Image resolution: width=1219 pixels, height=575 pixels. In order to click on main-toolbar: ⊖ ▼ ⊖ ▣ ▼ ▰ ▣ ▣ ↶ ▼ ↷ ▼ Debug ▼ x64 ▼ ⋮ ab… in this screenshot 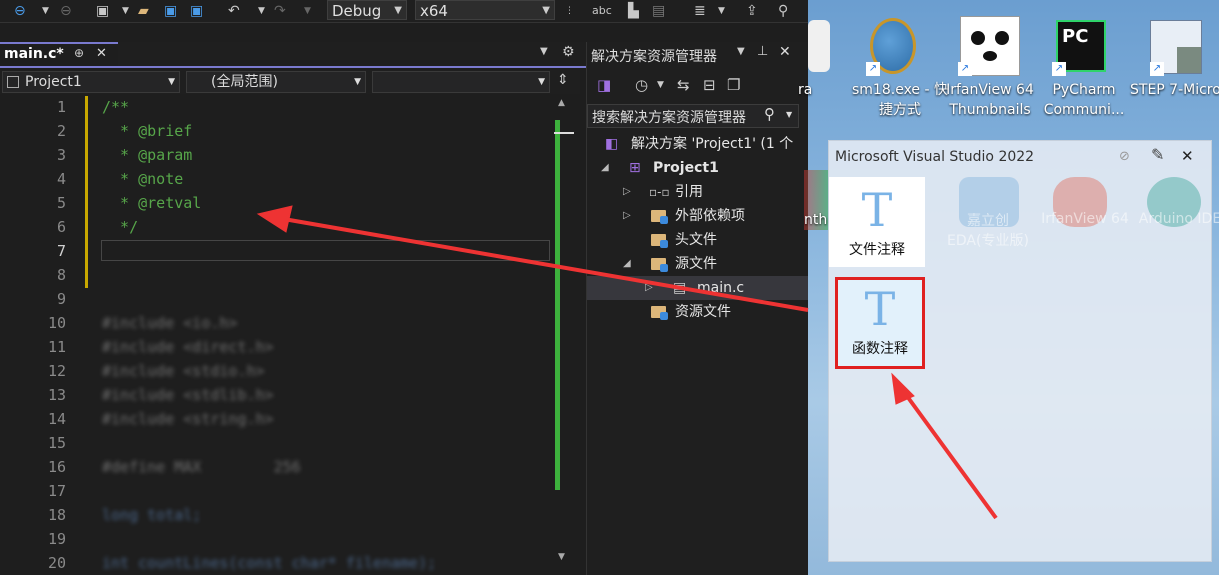, I will do `click(404, 11)`.